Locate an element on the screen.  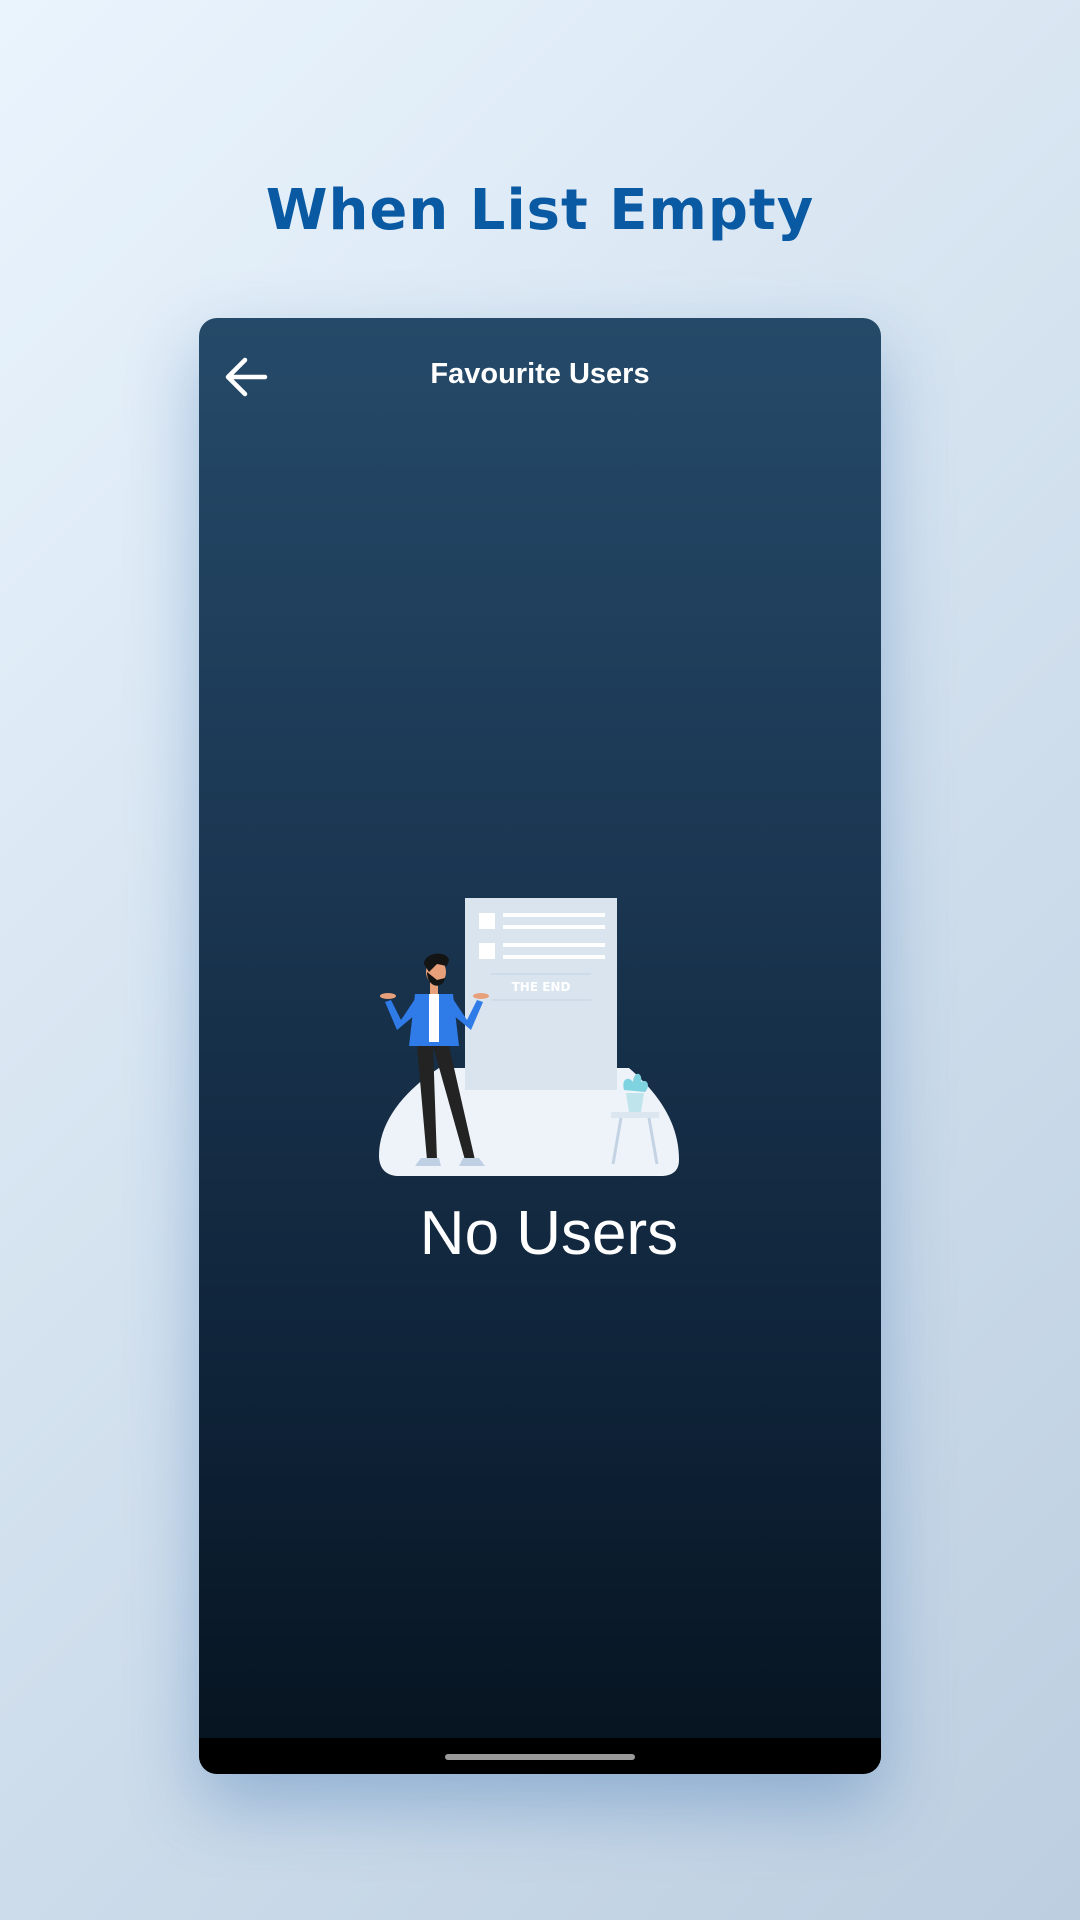
app-bar: Favourite Users is located at coordinates (540, 377).